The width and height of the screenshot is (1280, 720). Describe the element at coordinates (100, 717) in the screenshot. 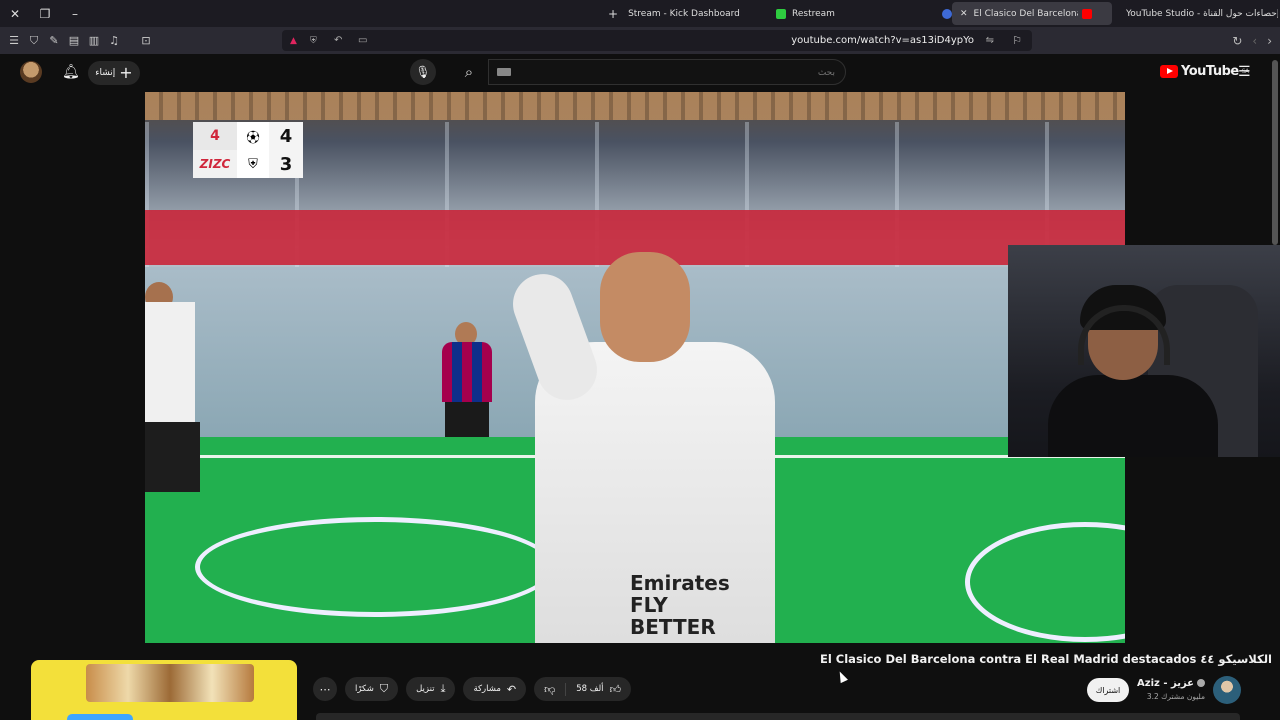

I see `ad-cta-button` at that location.